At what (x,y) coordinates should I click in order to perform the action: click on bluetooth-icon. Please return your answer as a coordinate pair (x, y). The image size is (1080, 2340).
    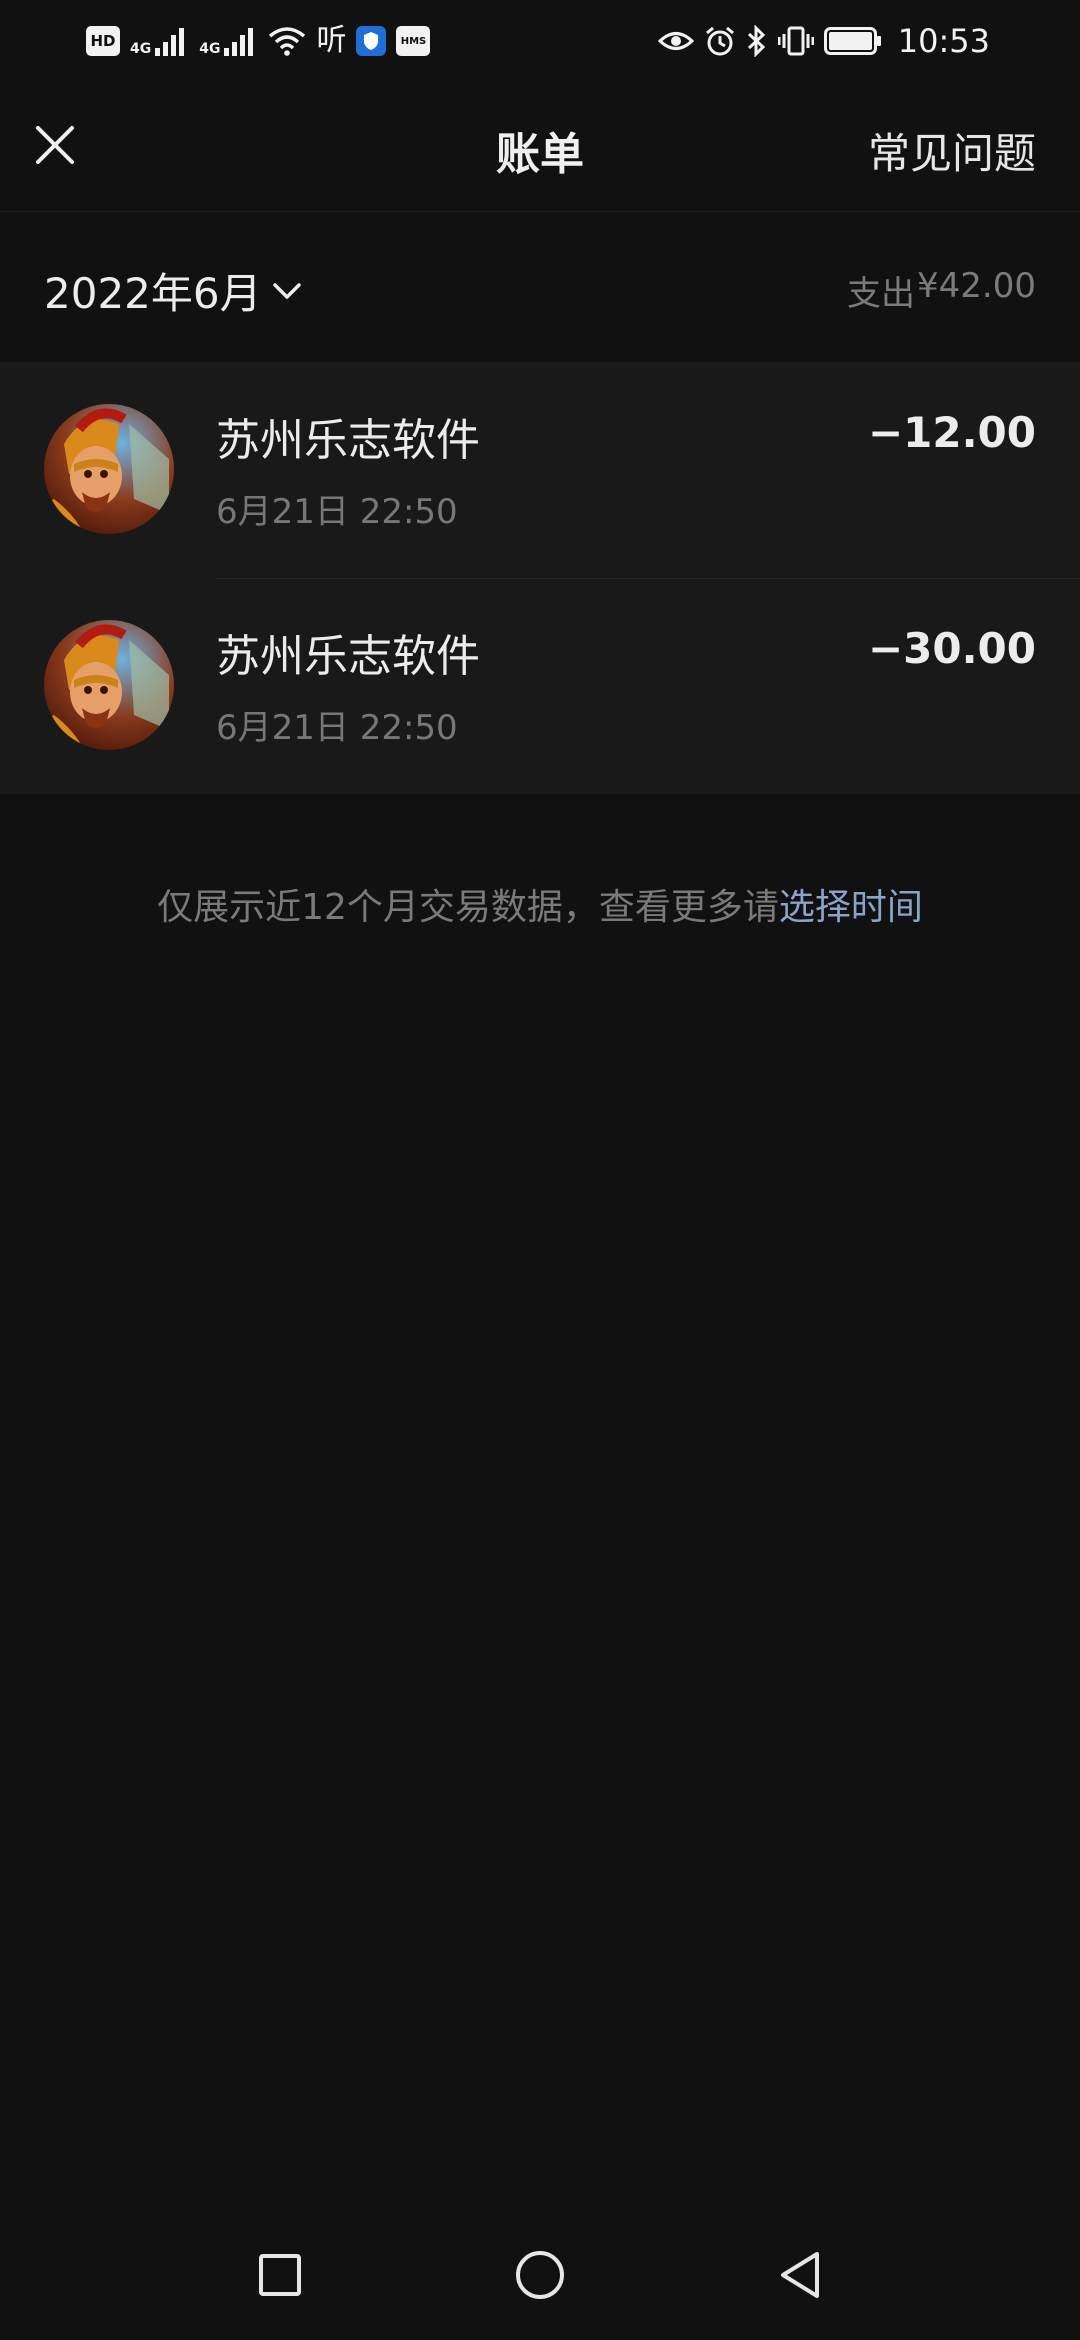
    Looking at the image, I should click on (756, 41).